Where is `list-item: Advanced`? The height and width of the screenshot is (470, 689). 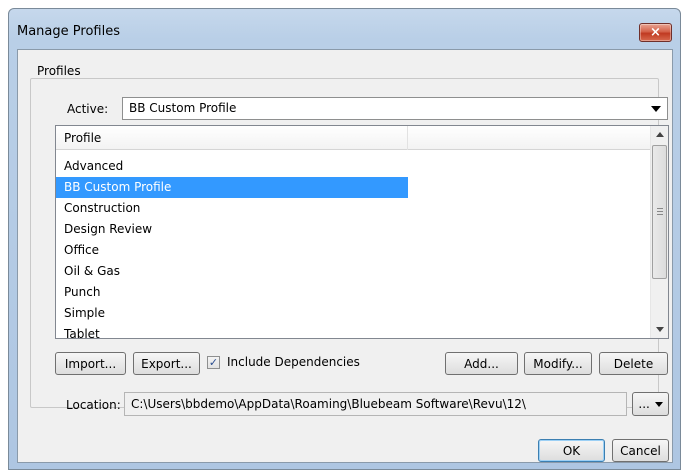 list-item: Advanced is located at coordinates (232, 166).